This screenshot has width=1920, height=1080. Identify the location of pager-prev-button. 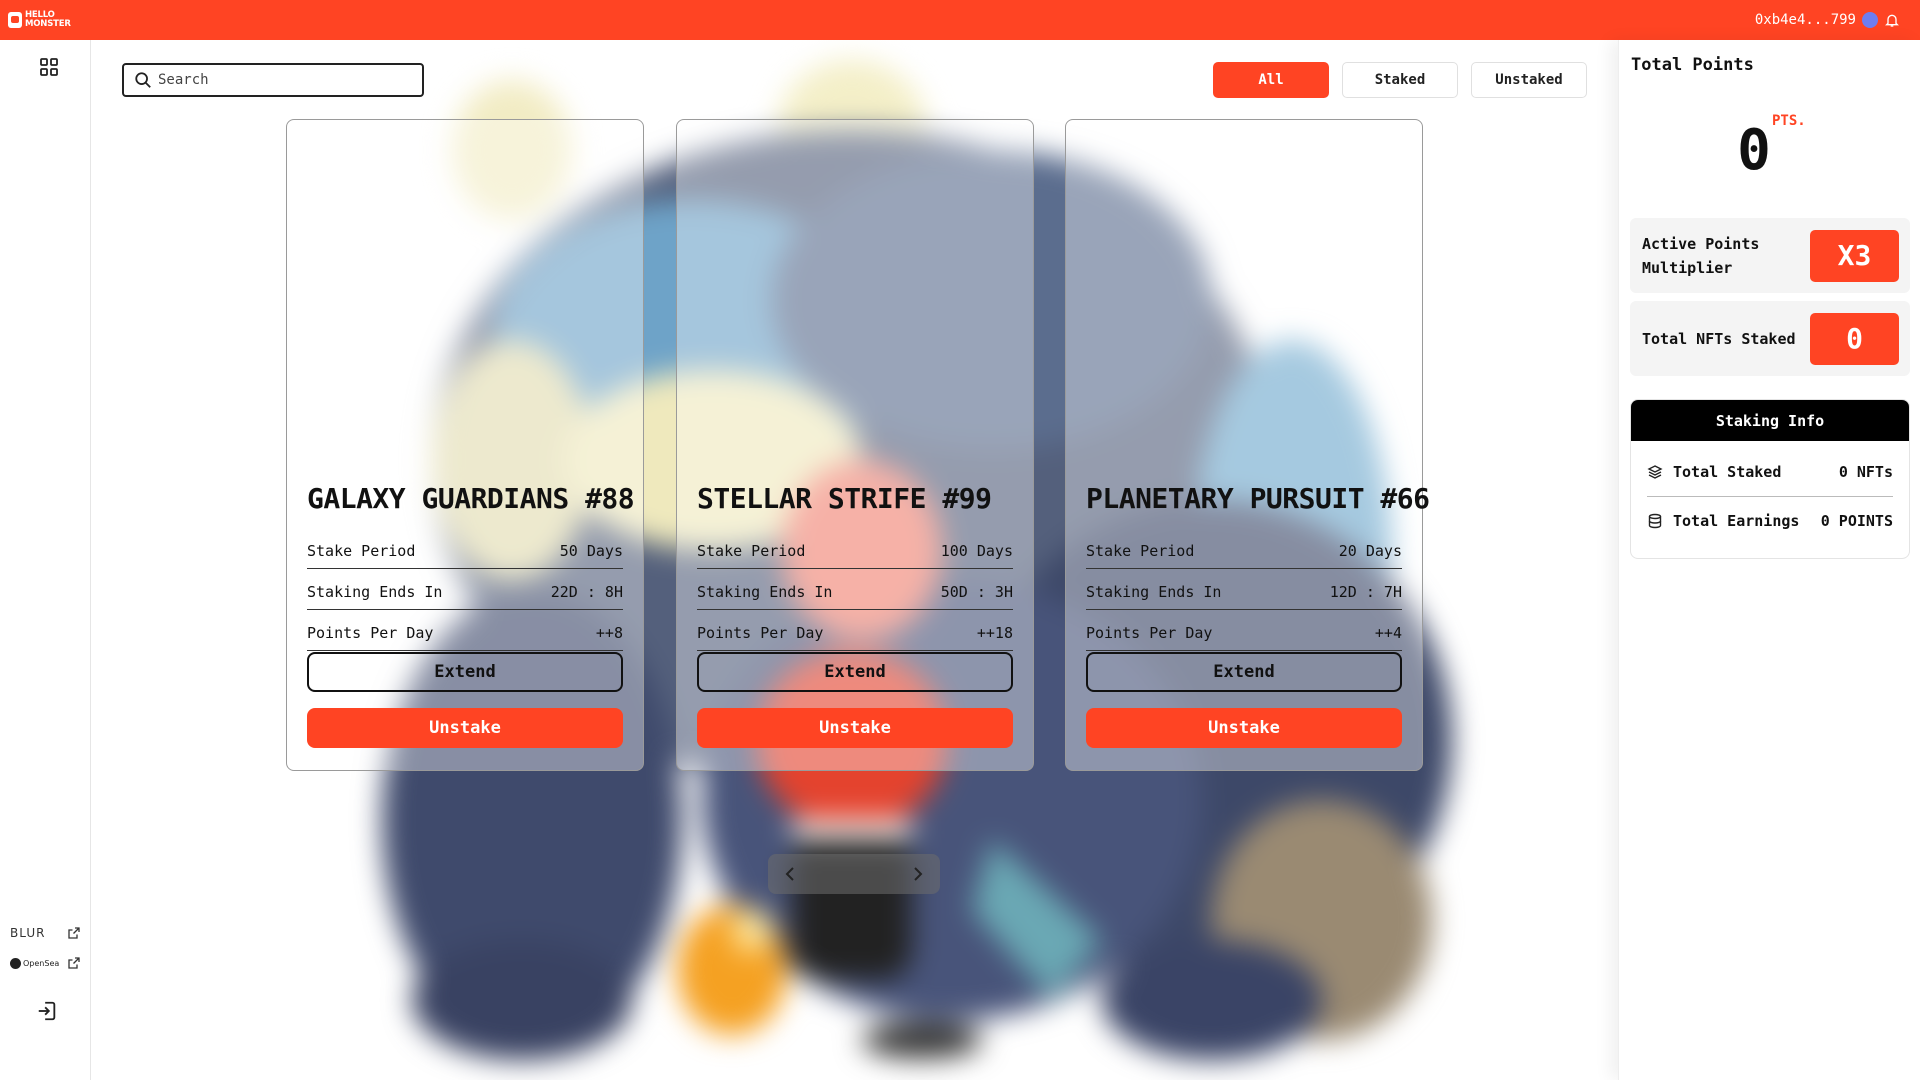
(790, 874).